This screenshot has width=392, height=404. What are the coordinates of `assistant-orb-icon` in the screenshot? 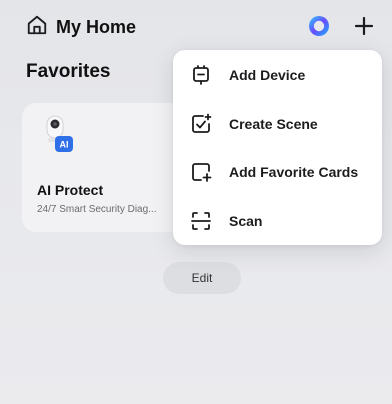 It's located at (319, 26).